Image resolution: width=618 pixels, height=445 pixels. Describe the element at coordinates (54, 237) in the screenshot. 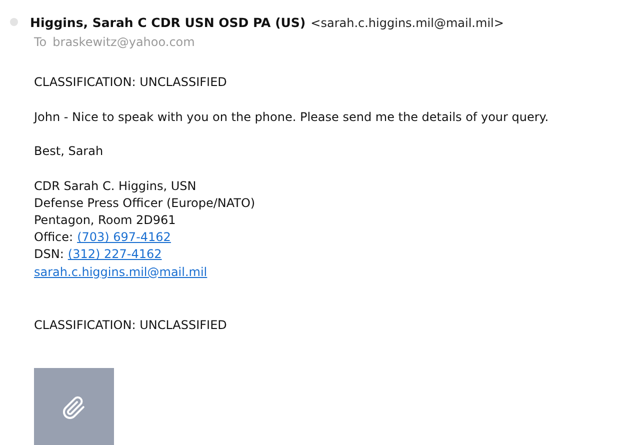

I see `phone-label: Office:` at that location.